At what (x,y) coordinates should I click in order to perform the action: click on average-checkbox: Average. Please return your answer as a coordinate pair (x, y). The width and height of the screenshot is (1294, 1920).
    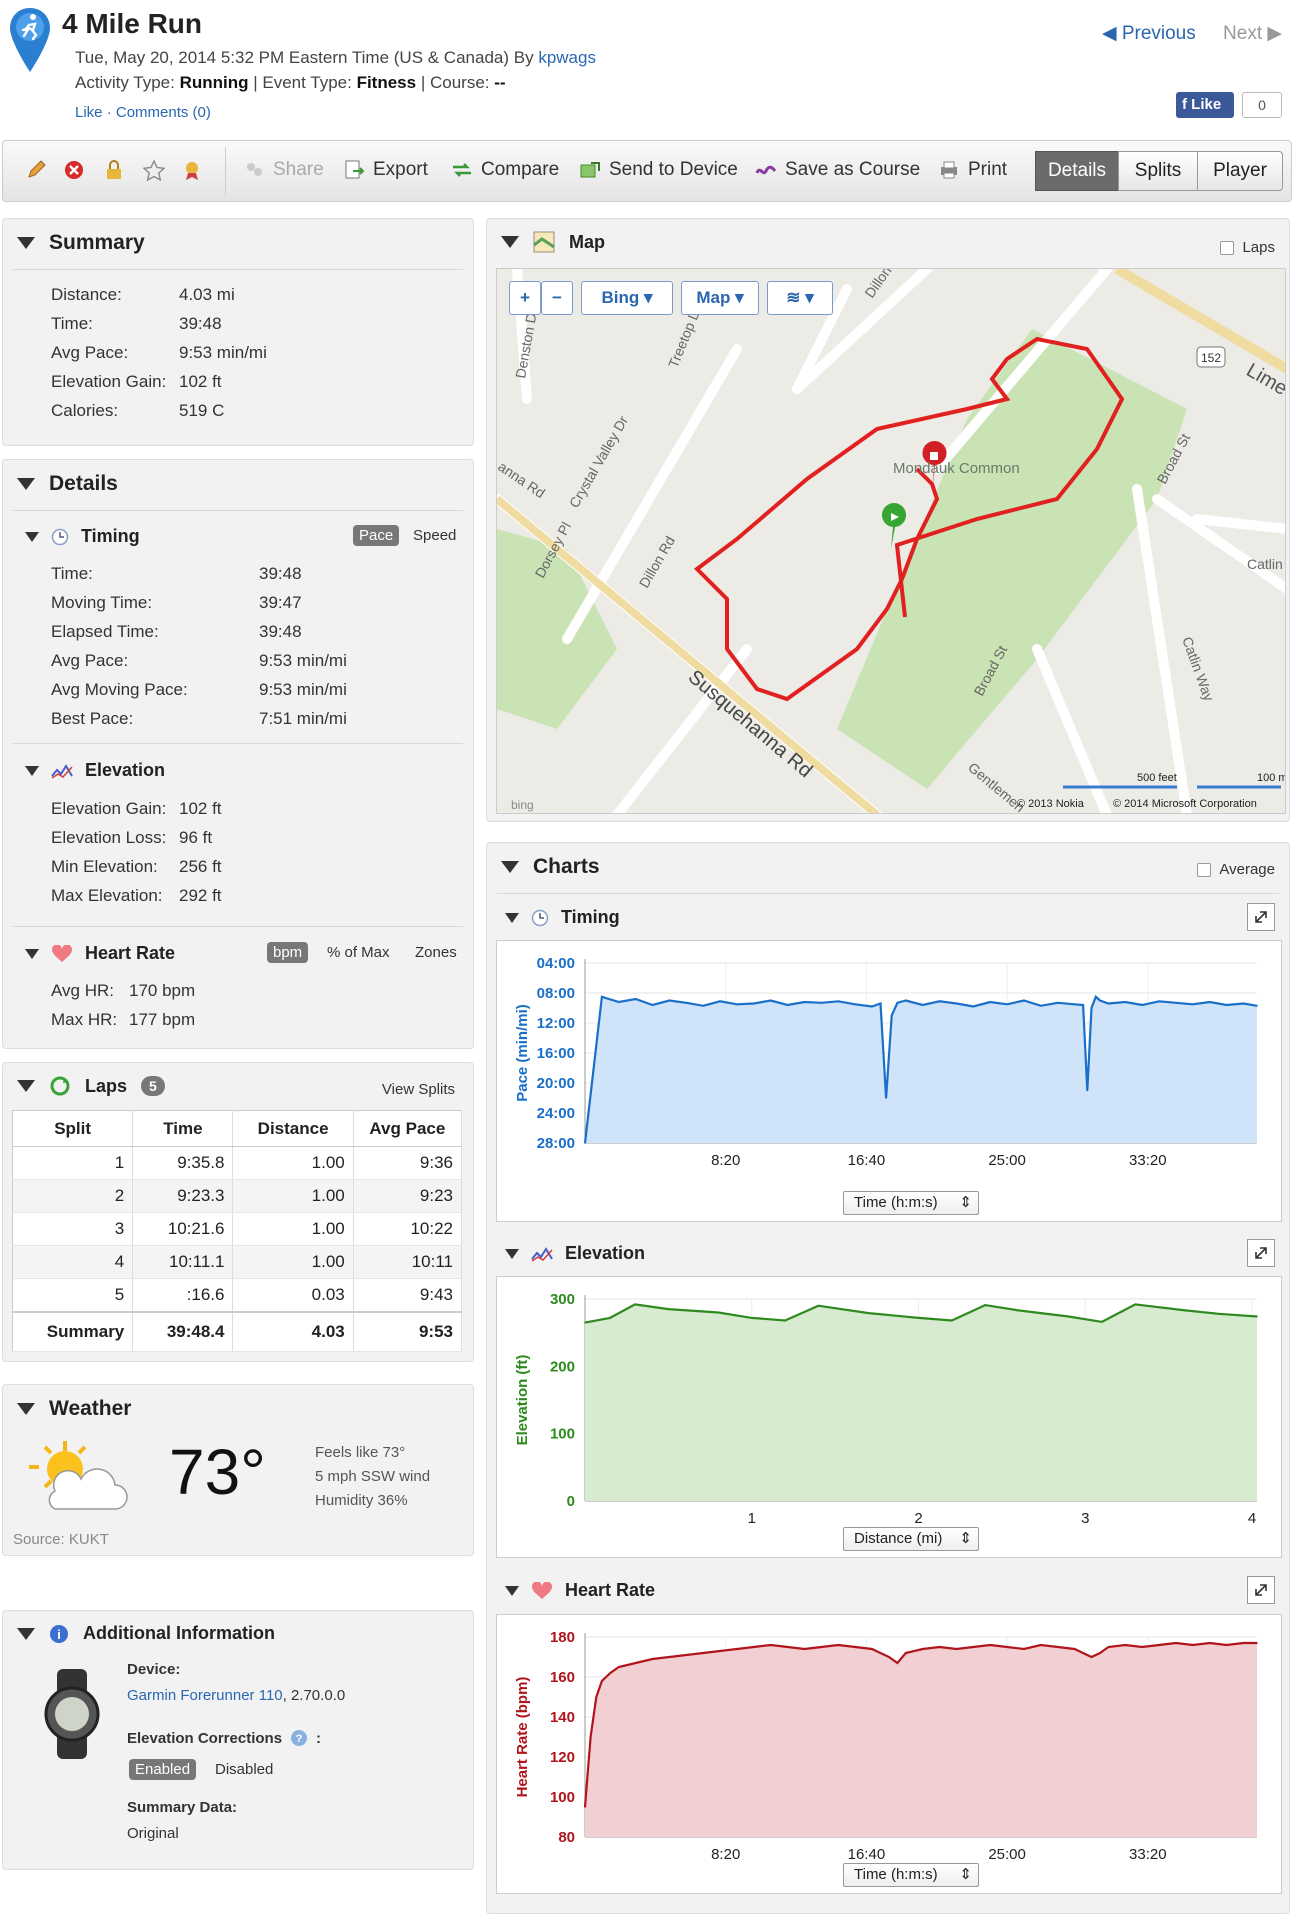
    Looking at the image, I should click on (1236, 869).